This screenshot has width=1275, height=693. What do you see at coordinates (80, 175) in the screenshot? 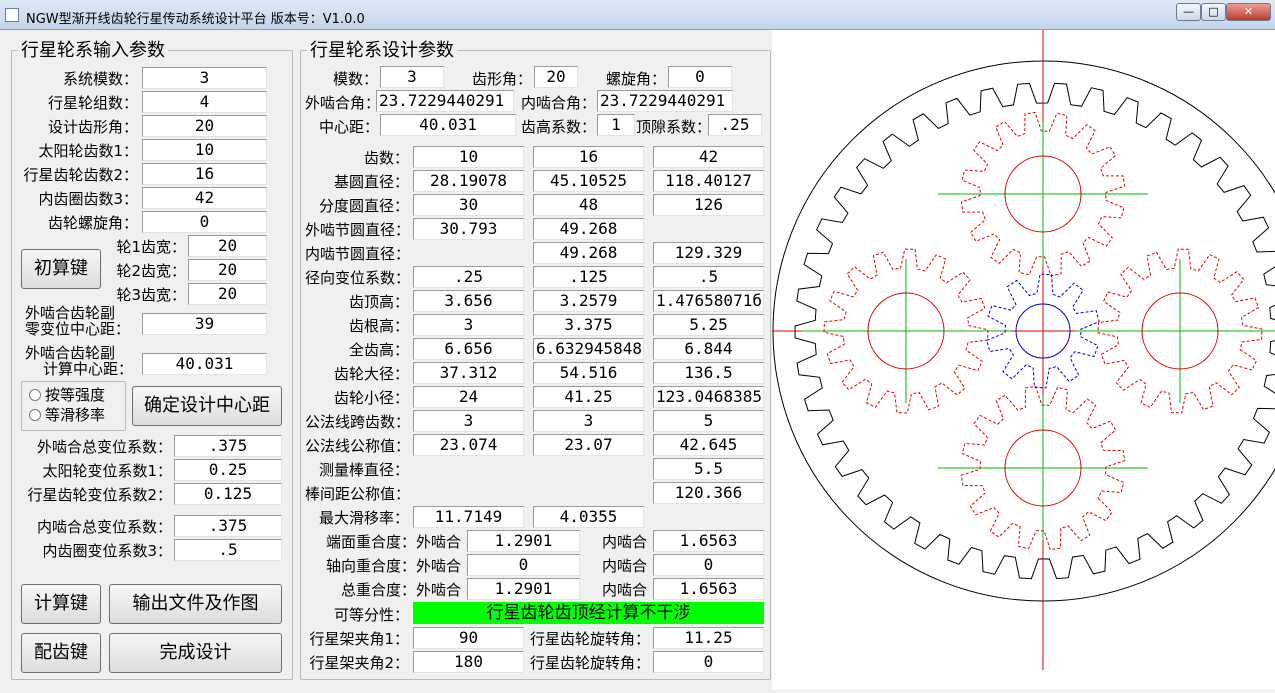
I see `left-field-label: 行星齿轮齿数2：` at bounding box center [80, 175].